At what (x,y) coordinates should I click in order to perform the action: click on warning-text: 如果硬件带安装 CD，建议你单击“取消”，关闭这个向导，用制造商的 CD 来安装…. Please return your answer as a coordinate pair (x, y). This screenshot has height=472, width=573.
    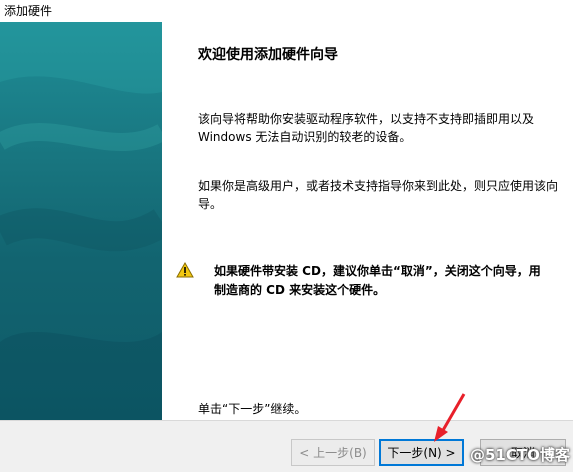
    Looking at the image, I should click on (377, 280).